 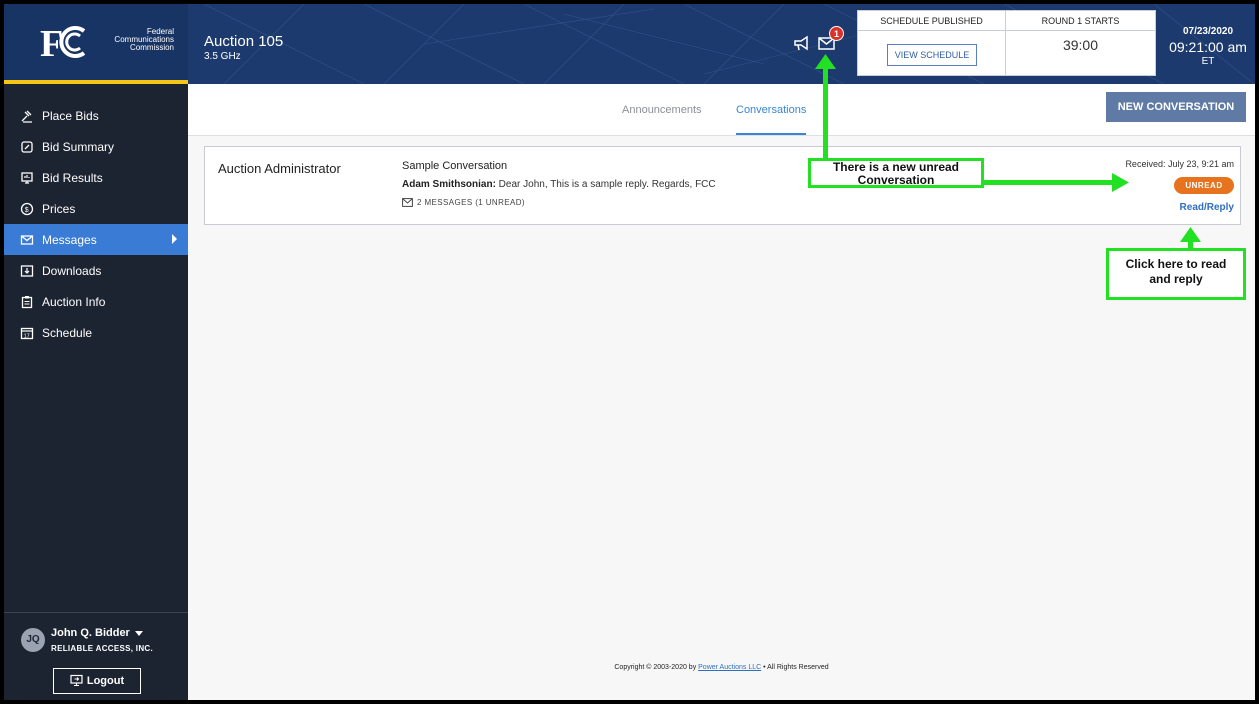 What do you see at coordinates (1179, 164) in the screenshot?
I see `received-timestamp: Received: July 23, 9:21 am` at bounding box center [1179, 164].